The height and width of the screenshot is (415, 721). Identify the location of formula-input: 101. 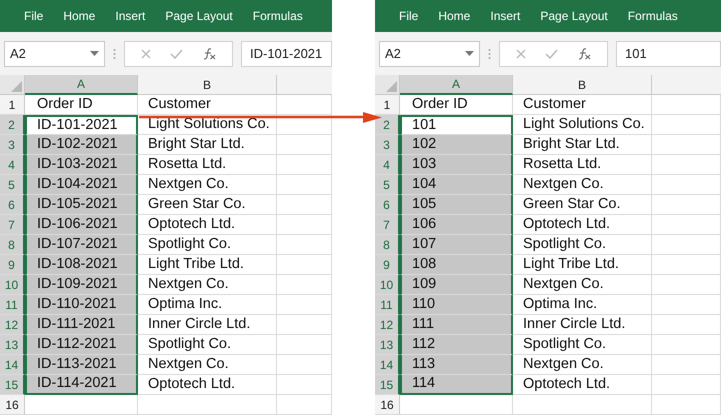
(668, 53).